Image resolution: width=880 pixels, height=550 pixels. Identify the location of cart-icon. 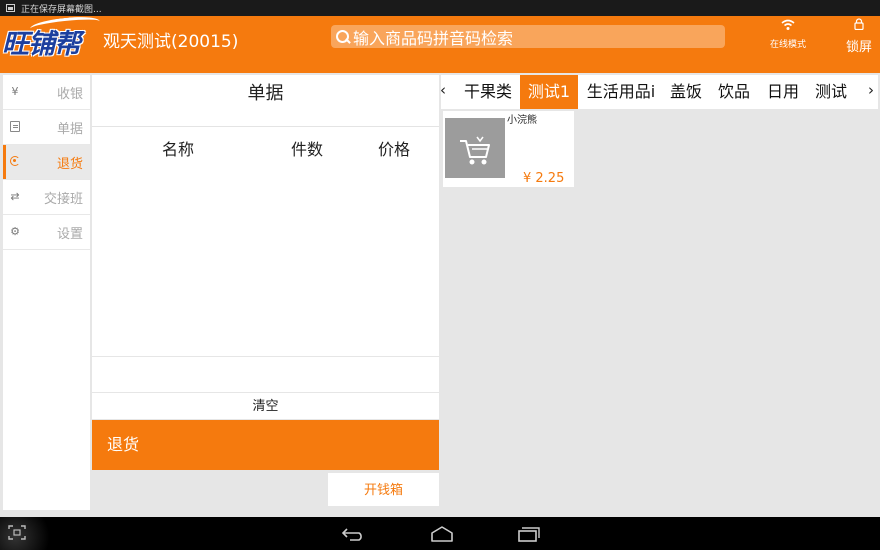
(475, 150).